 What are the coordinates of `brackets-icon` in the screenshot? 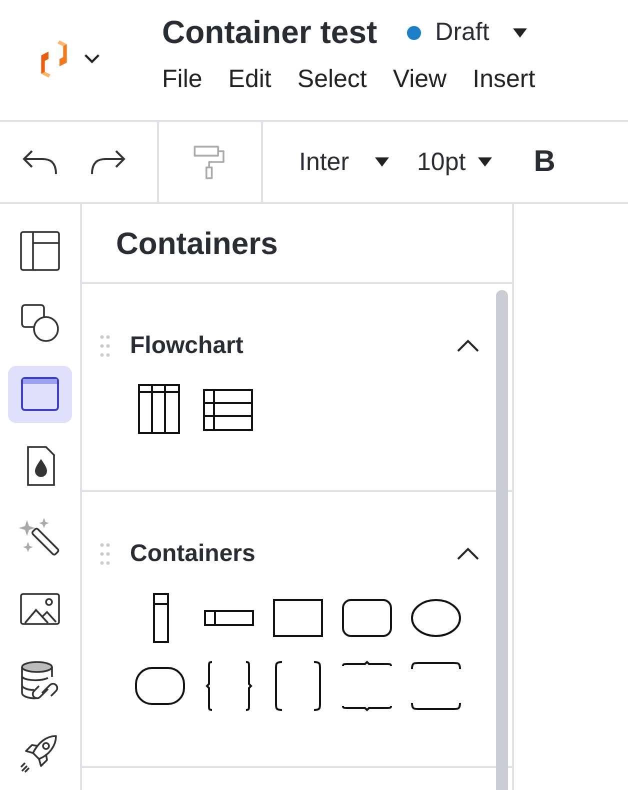 It's located at (298, 686).